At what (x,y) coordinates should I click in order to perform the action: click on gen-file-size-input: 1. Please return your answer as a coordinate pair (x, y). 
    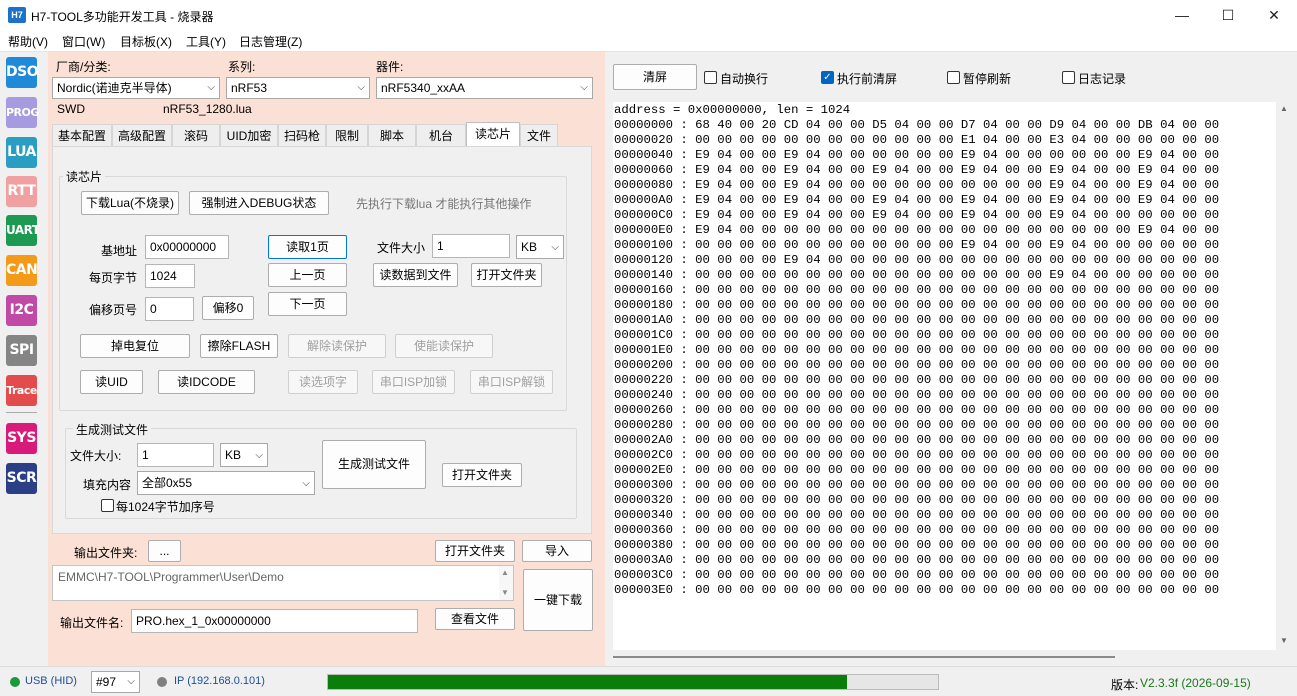
    Looking at the image, I should click on (175, 455).